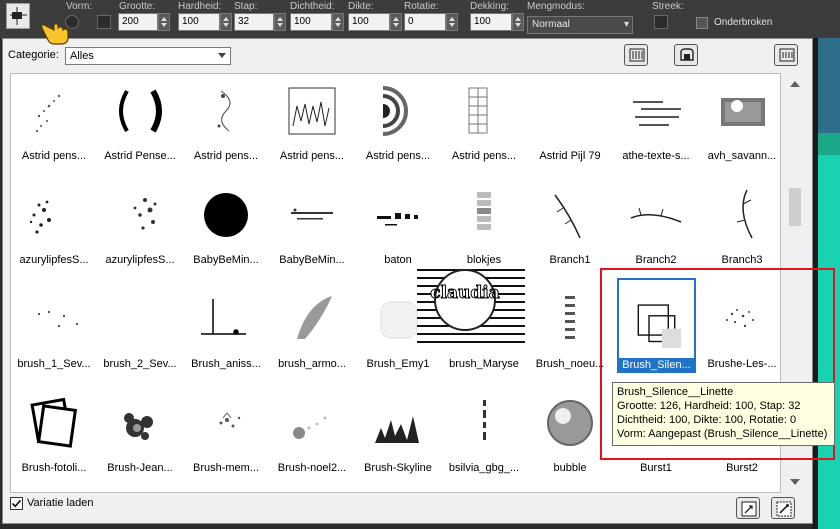 This screenshot has height=529, width=840. Describe the element at coordinates (138, 22) in the screenshot. I see `size-input: 200` at that location.